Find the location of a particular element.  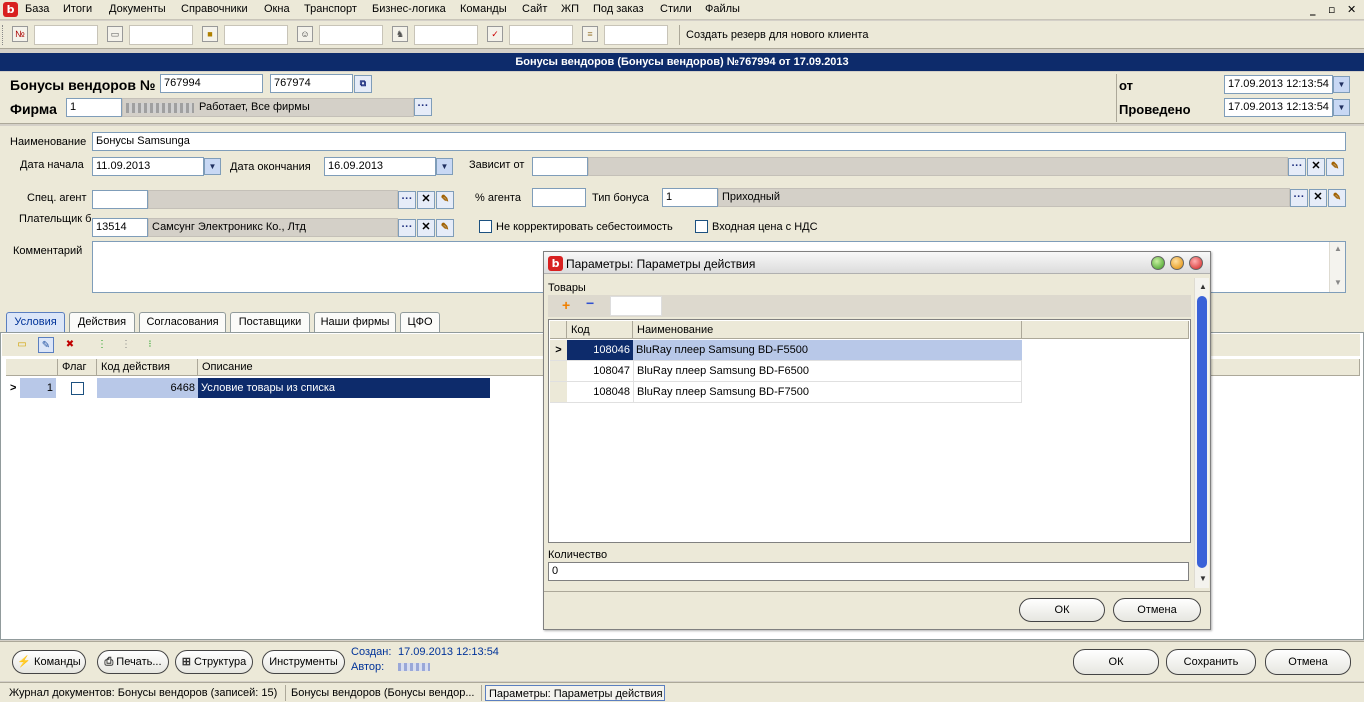

new-row-icon: ▭ is located at coordinates (22, 345).